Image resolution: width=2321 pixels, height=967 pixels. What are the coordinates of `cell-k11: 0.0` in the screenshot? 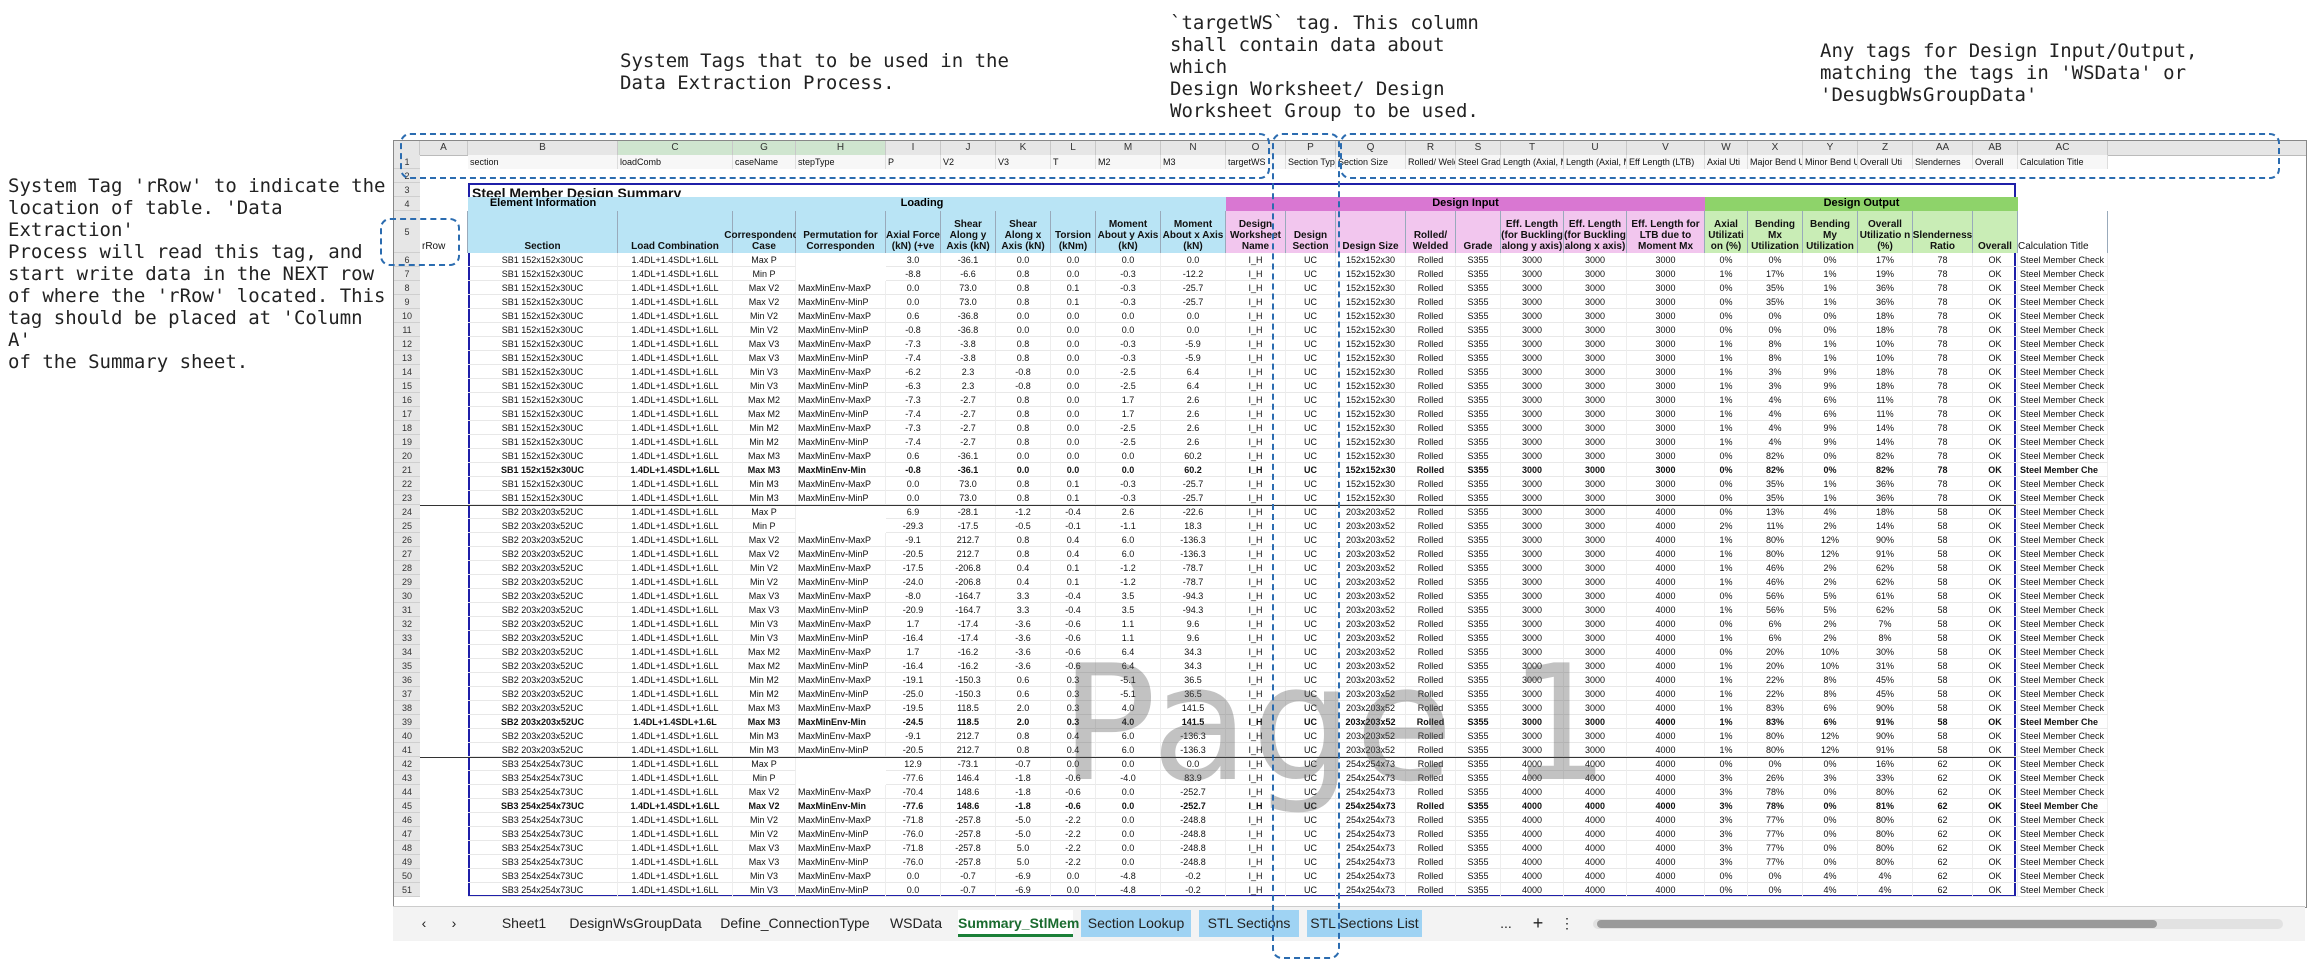 It's located at (1023, 330).